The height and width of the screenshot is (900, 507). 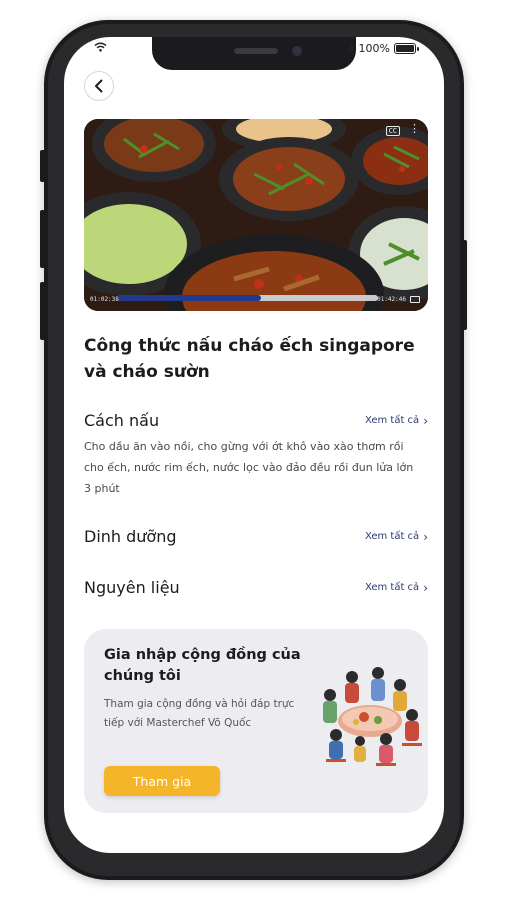 What do you see at coordinates (297, 51) in the screenshot?
I see `front-camera` at bounding box center [297, 51].